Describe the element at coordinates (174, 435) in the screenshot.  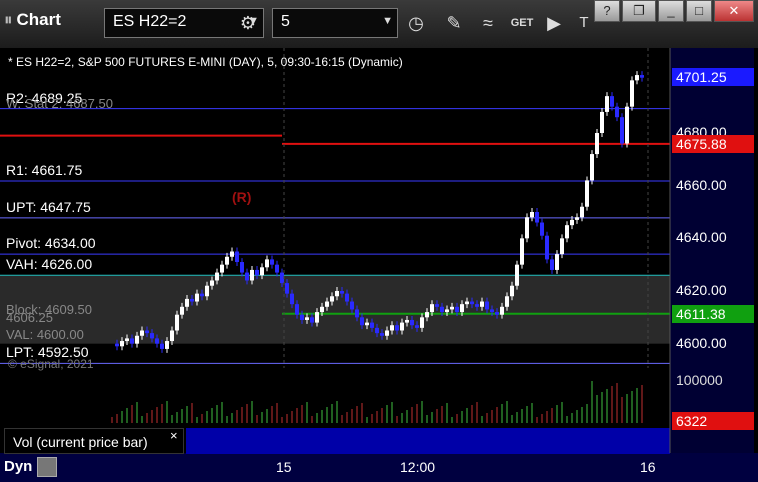
I see `close-icon: ×` at that location.